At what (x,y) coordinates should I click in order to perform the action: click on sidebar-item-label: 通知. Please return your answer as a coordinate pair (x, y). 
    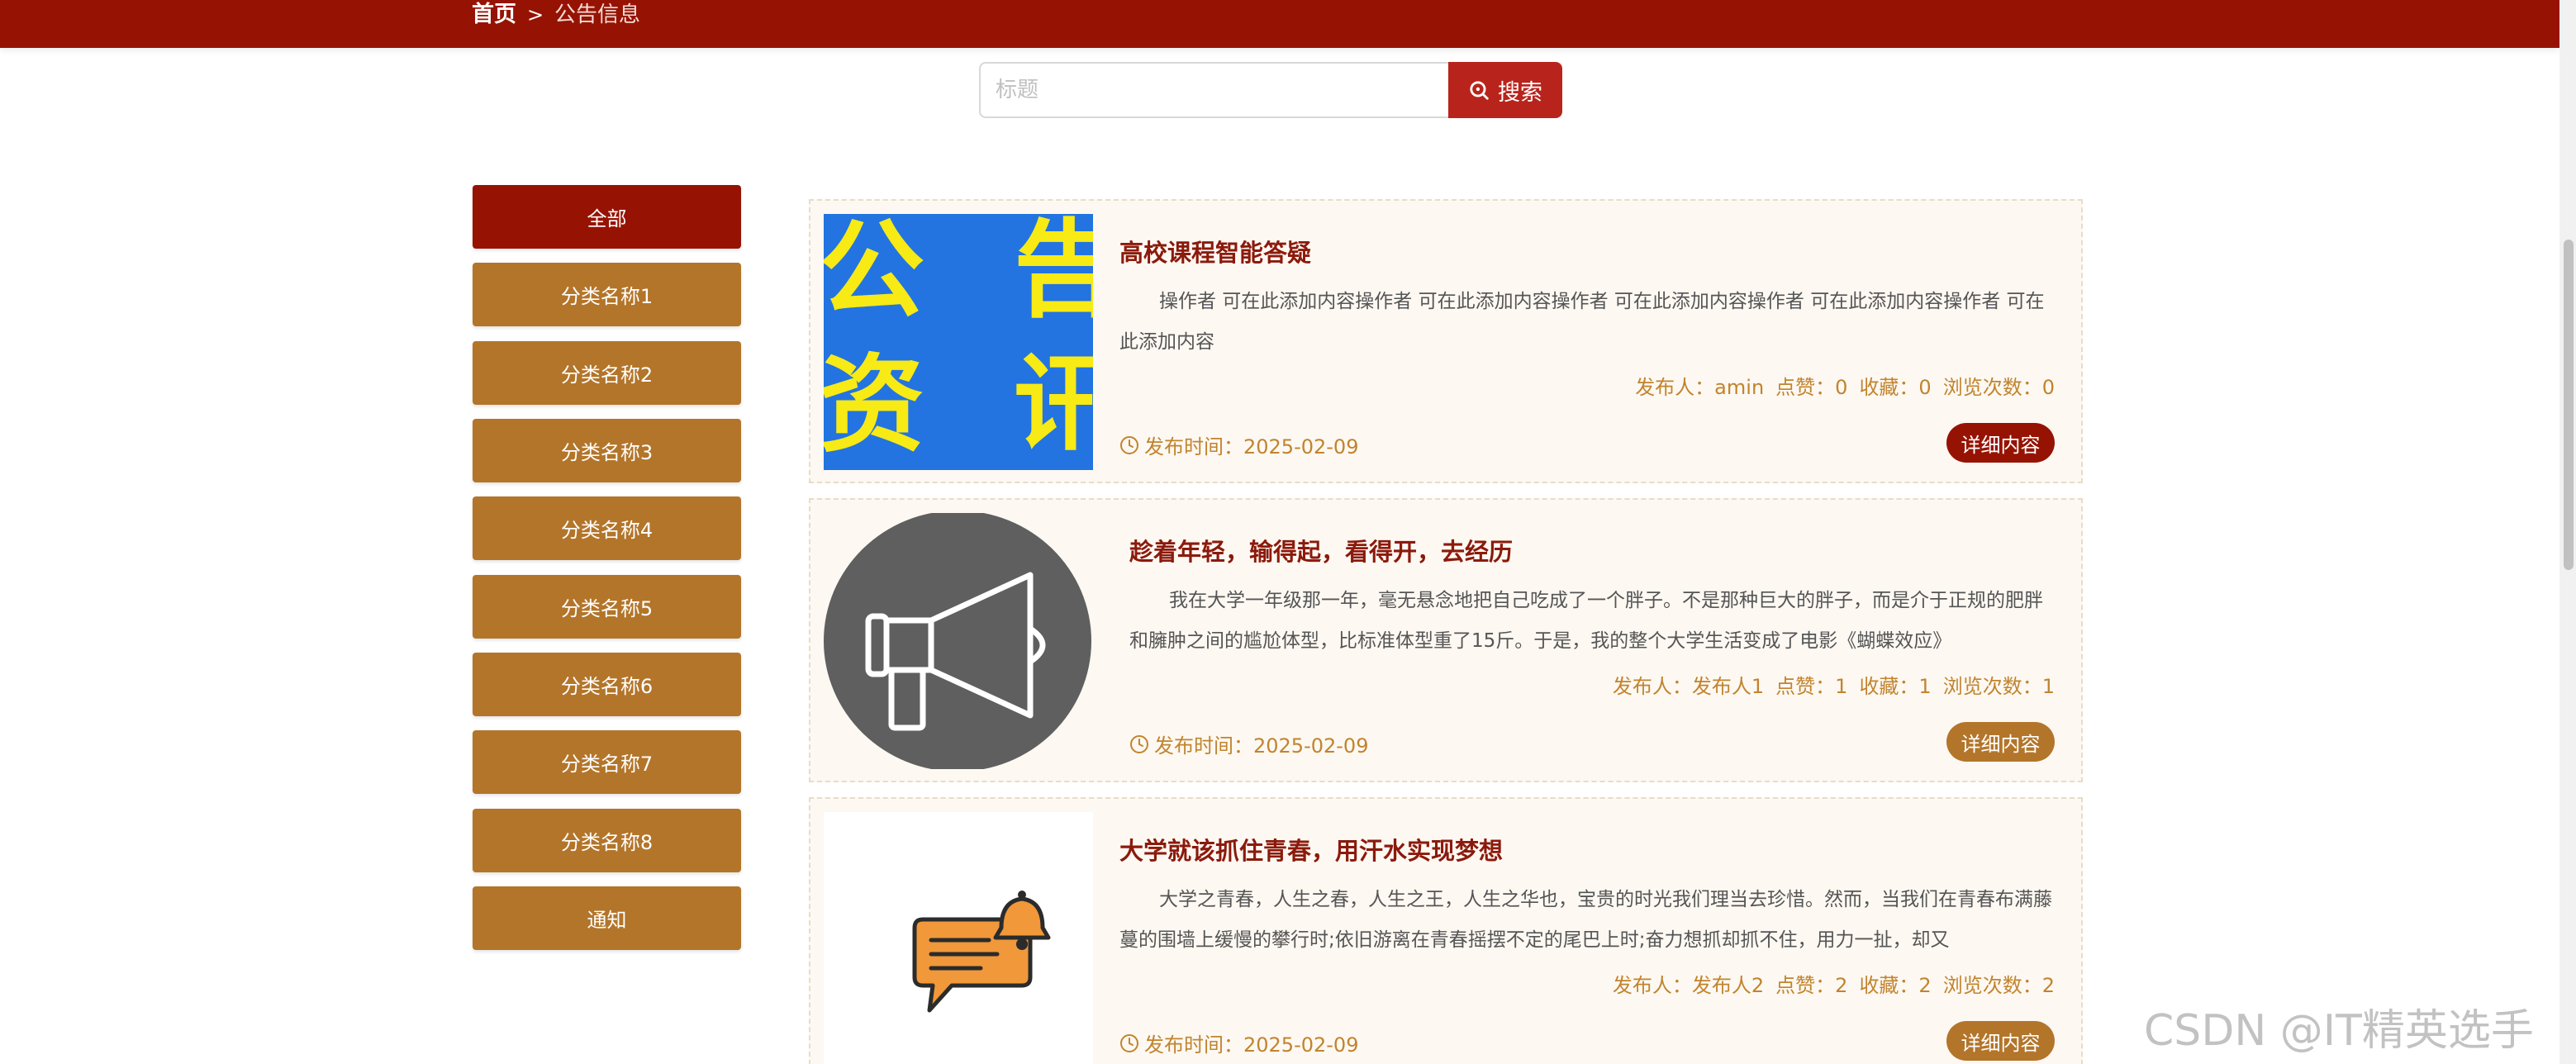
    Looking at the image, I should click on (607, 920).